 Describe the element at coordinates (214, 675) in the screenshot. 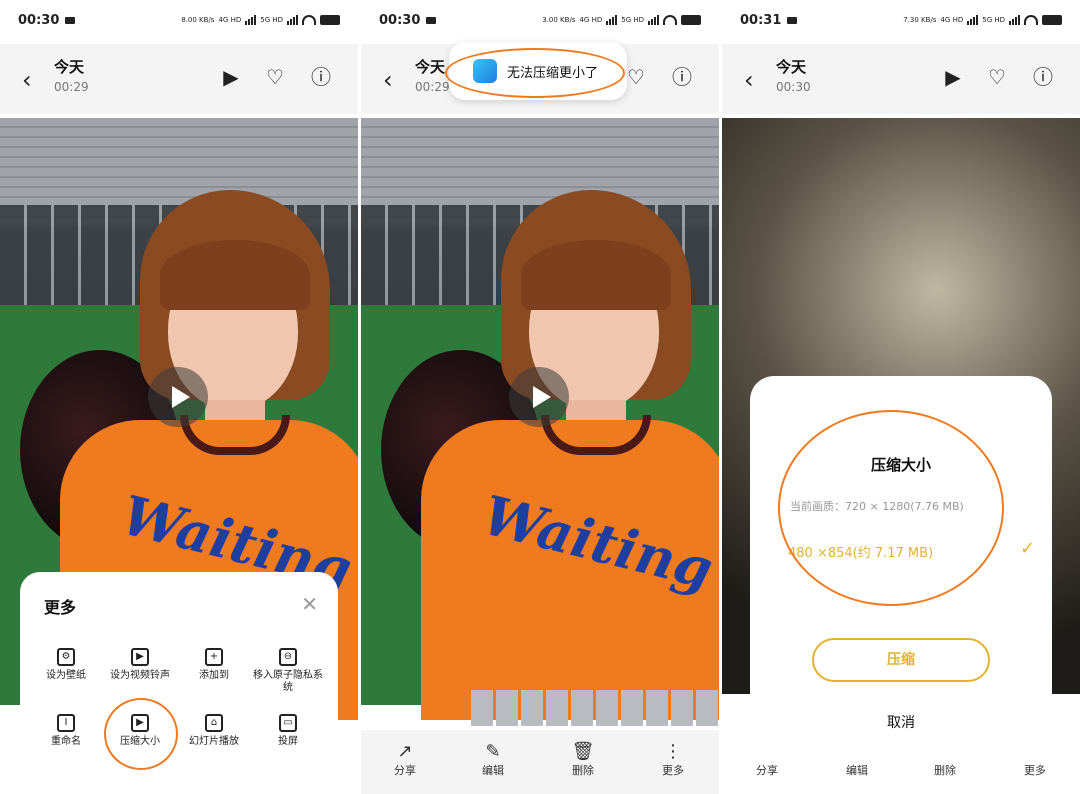

I see `option-label: 添加到` at that location.